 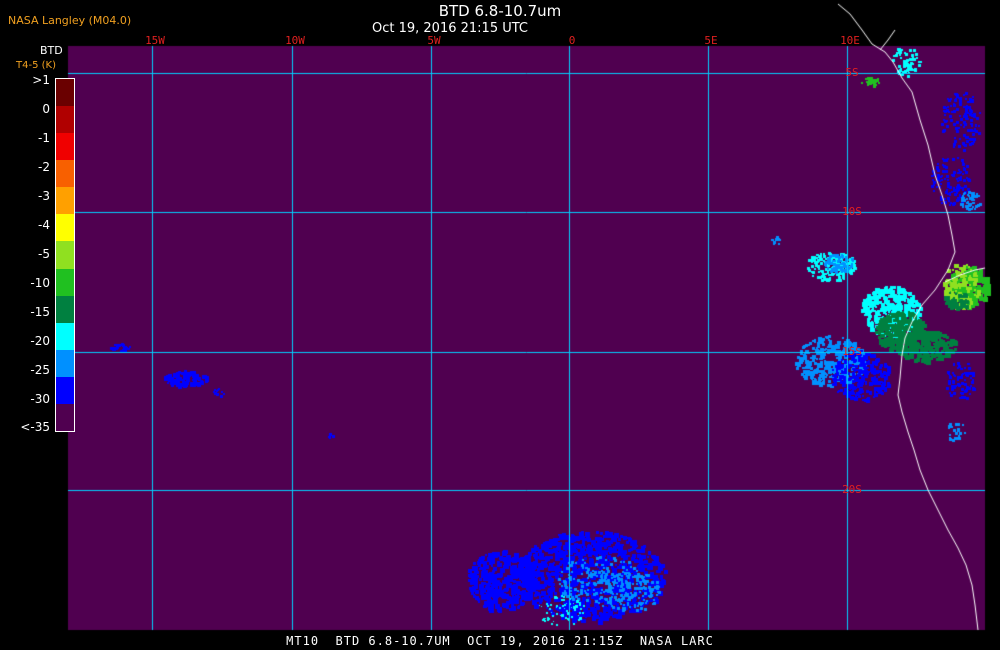 I want to click on longitude-label: 10E, so click(x=850, y=40).